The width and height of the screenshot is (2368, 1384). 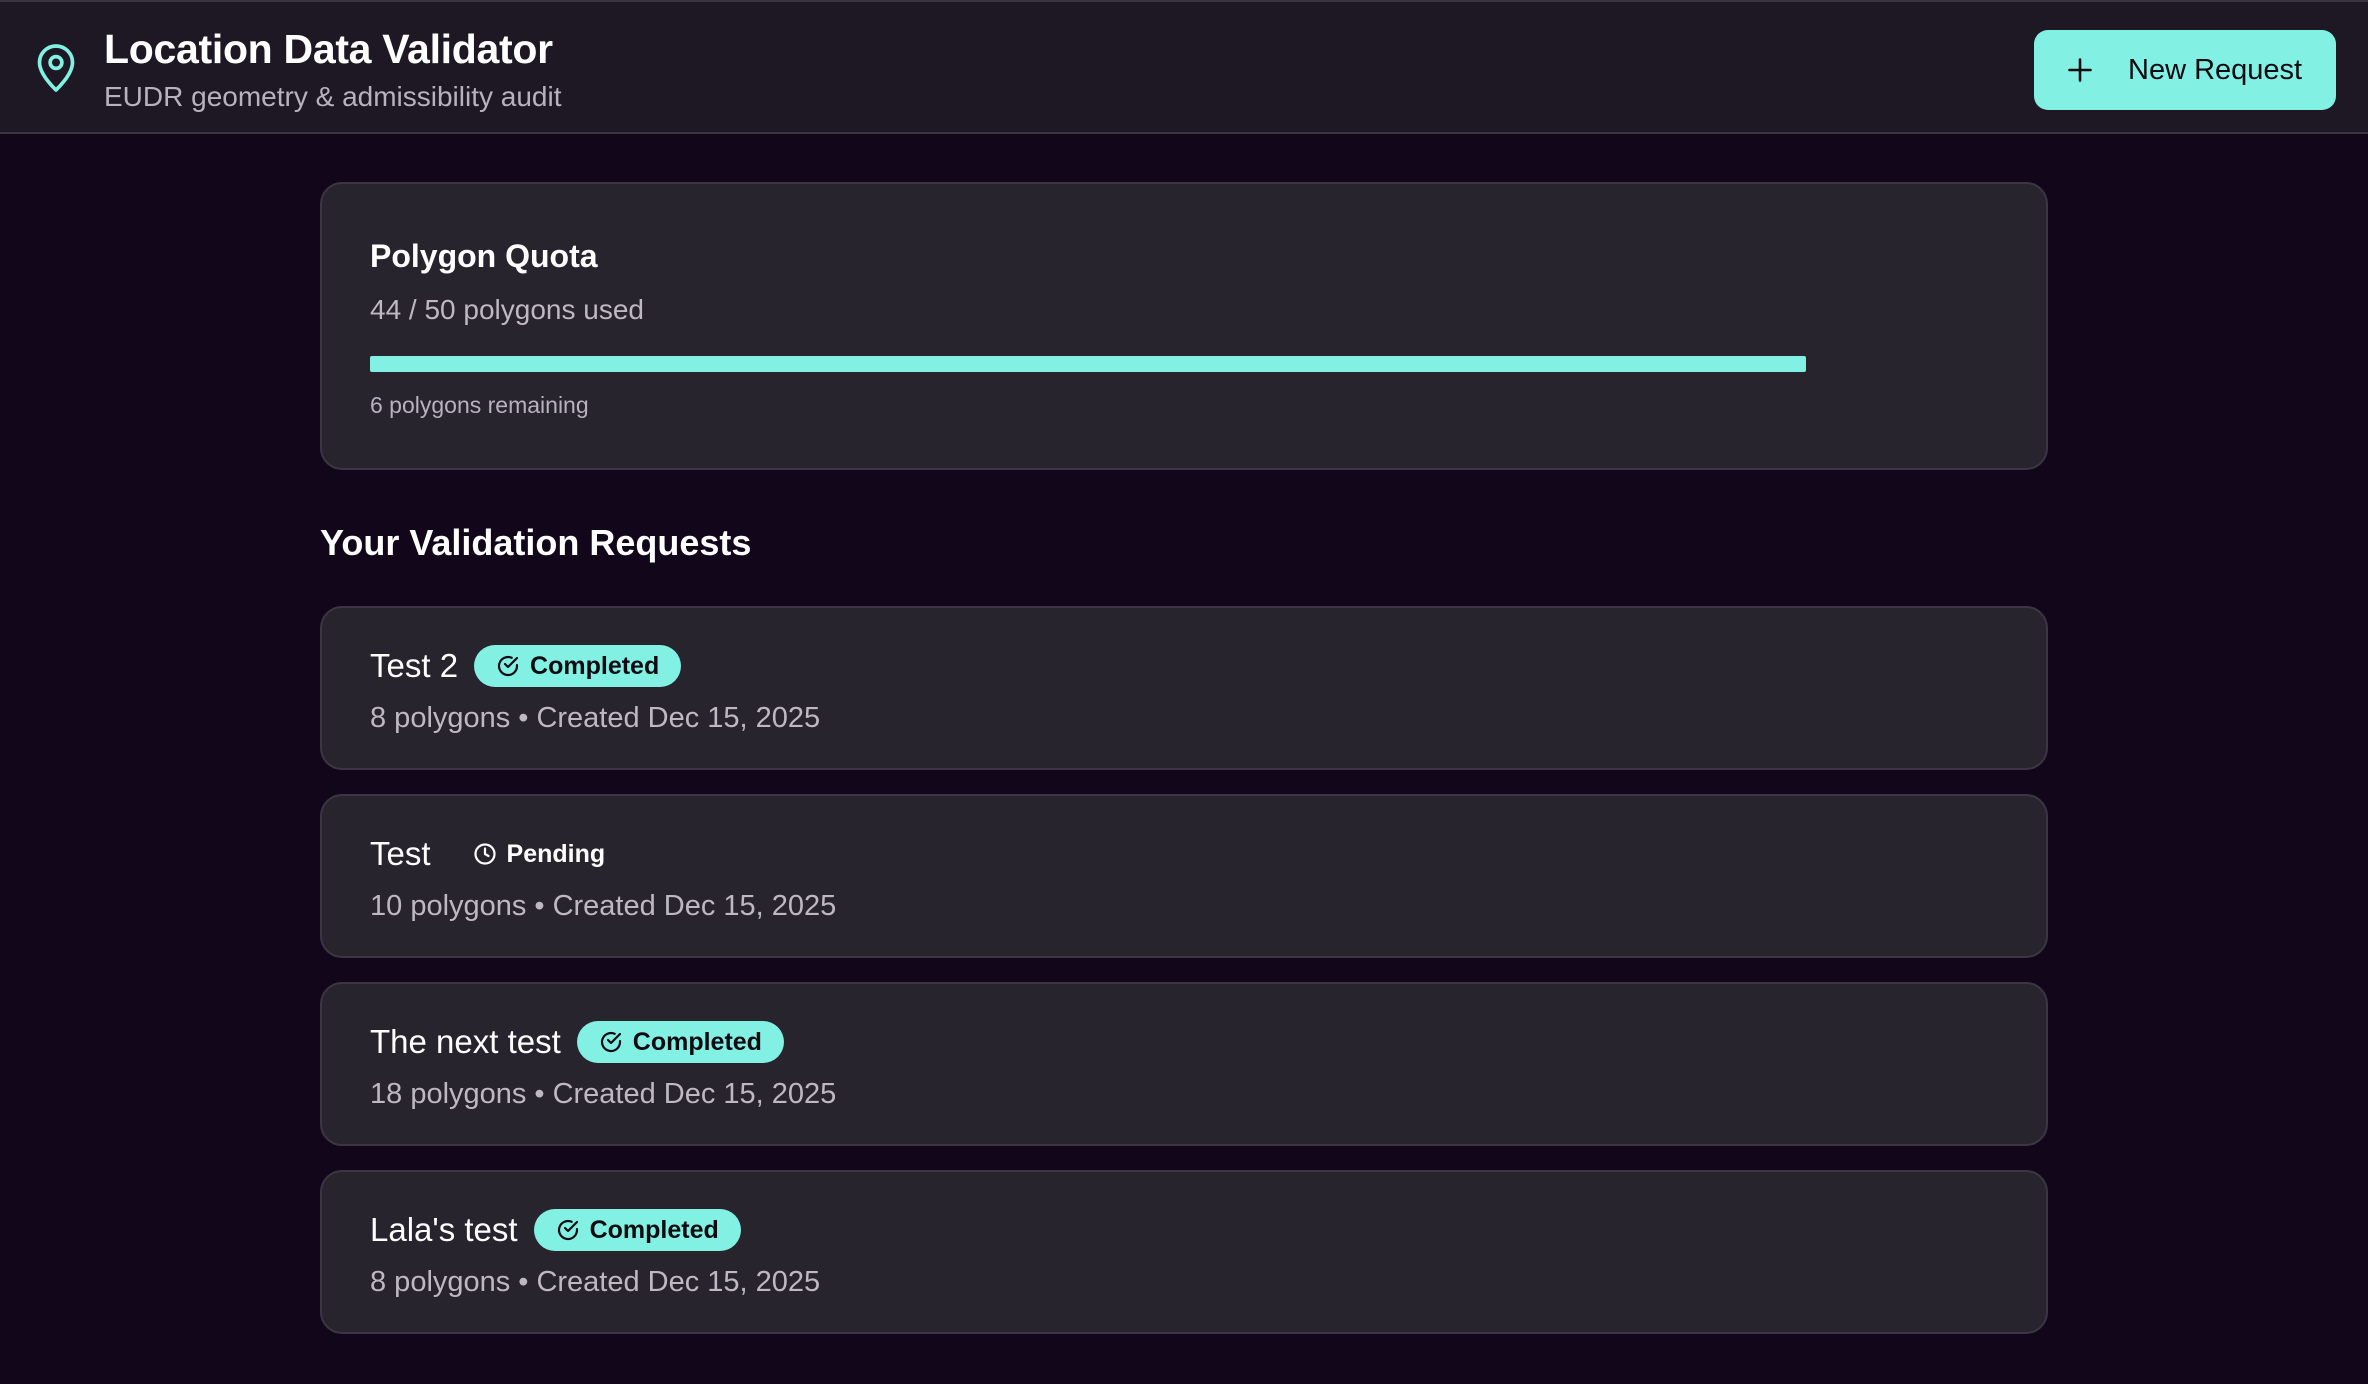 I want to click on request-name: Test, so click(x=400, y=853).